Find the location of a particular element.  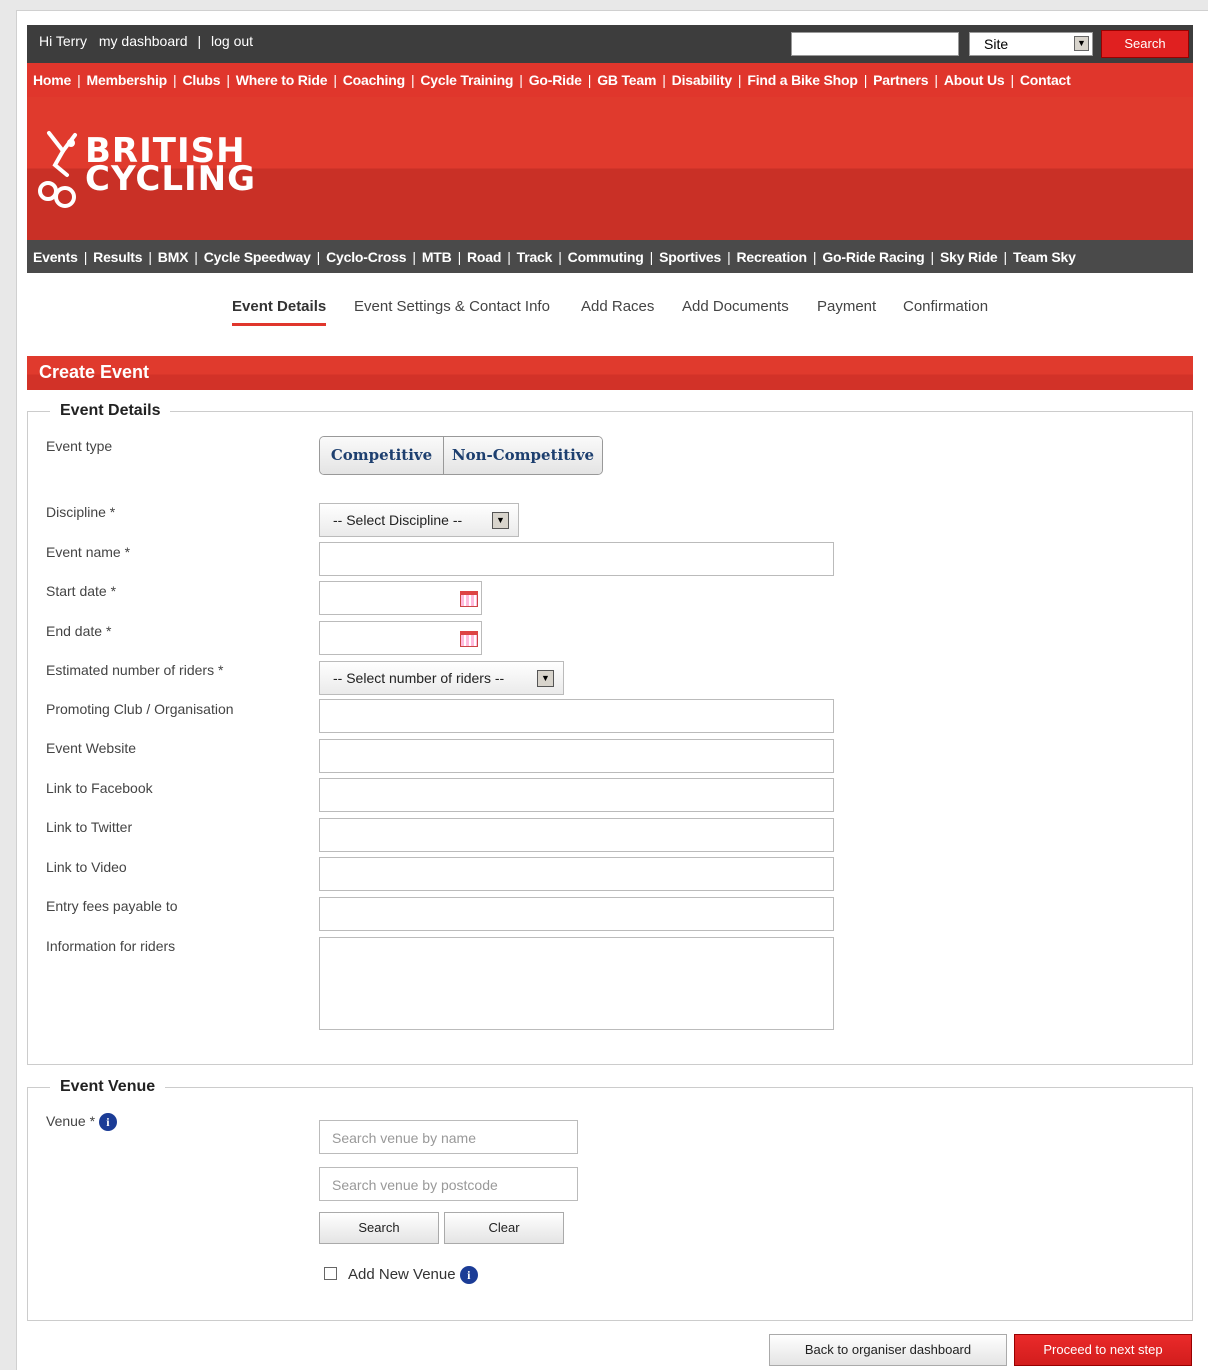

venue-postcode-search-input: Search venue by postcode is located at coordinates (448, 1184).